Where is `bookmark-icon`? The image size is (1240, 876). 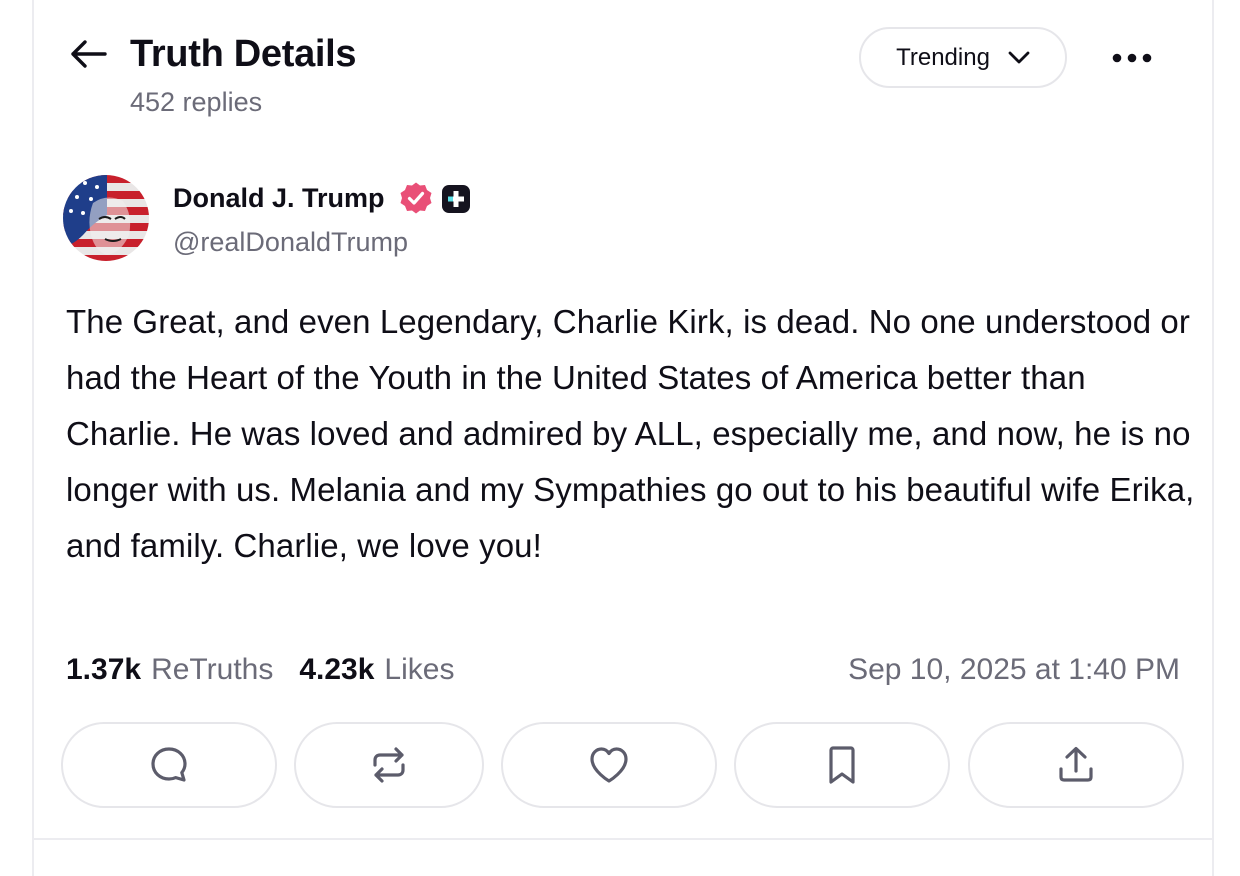 bookmark-icon is located at coordinates (842, 765).